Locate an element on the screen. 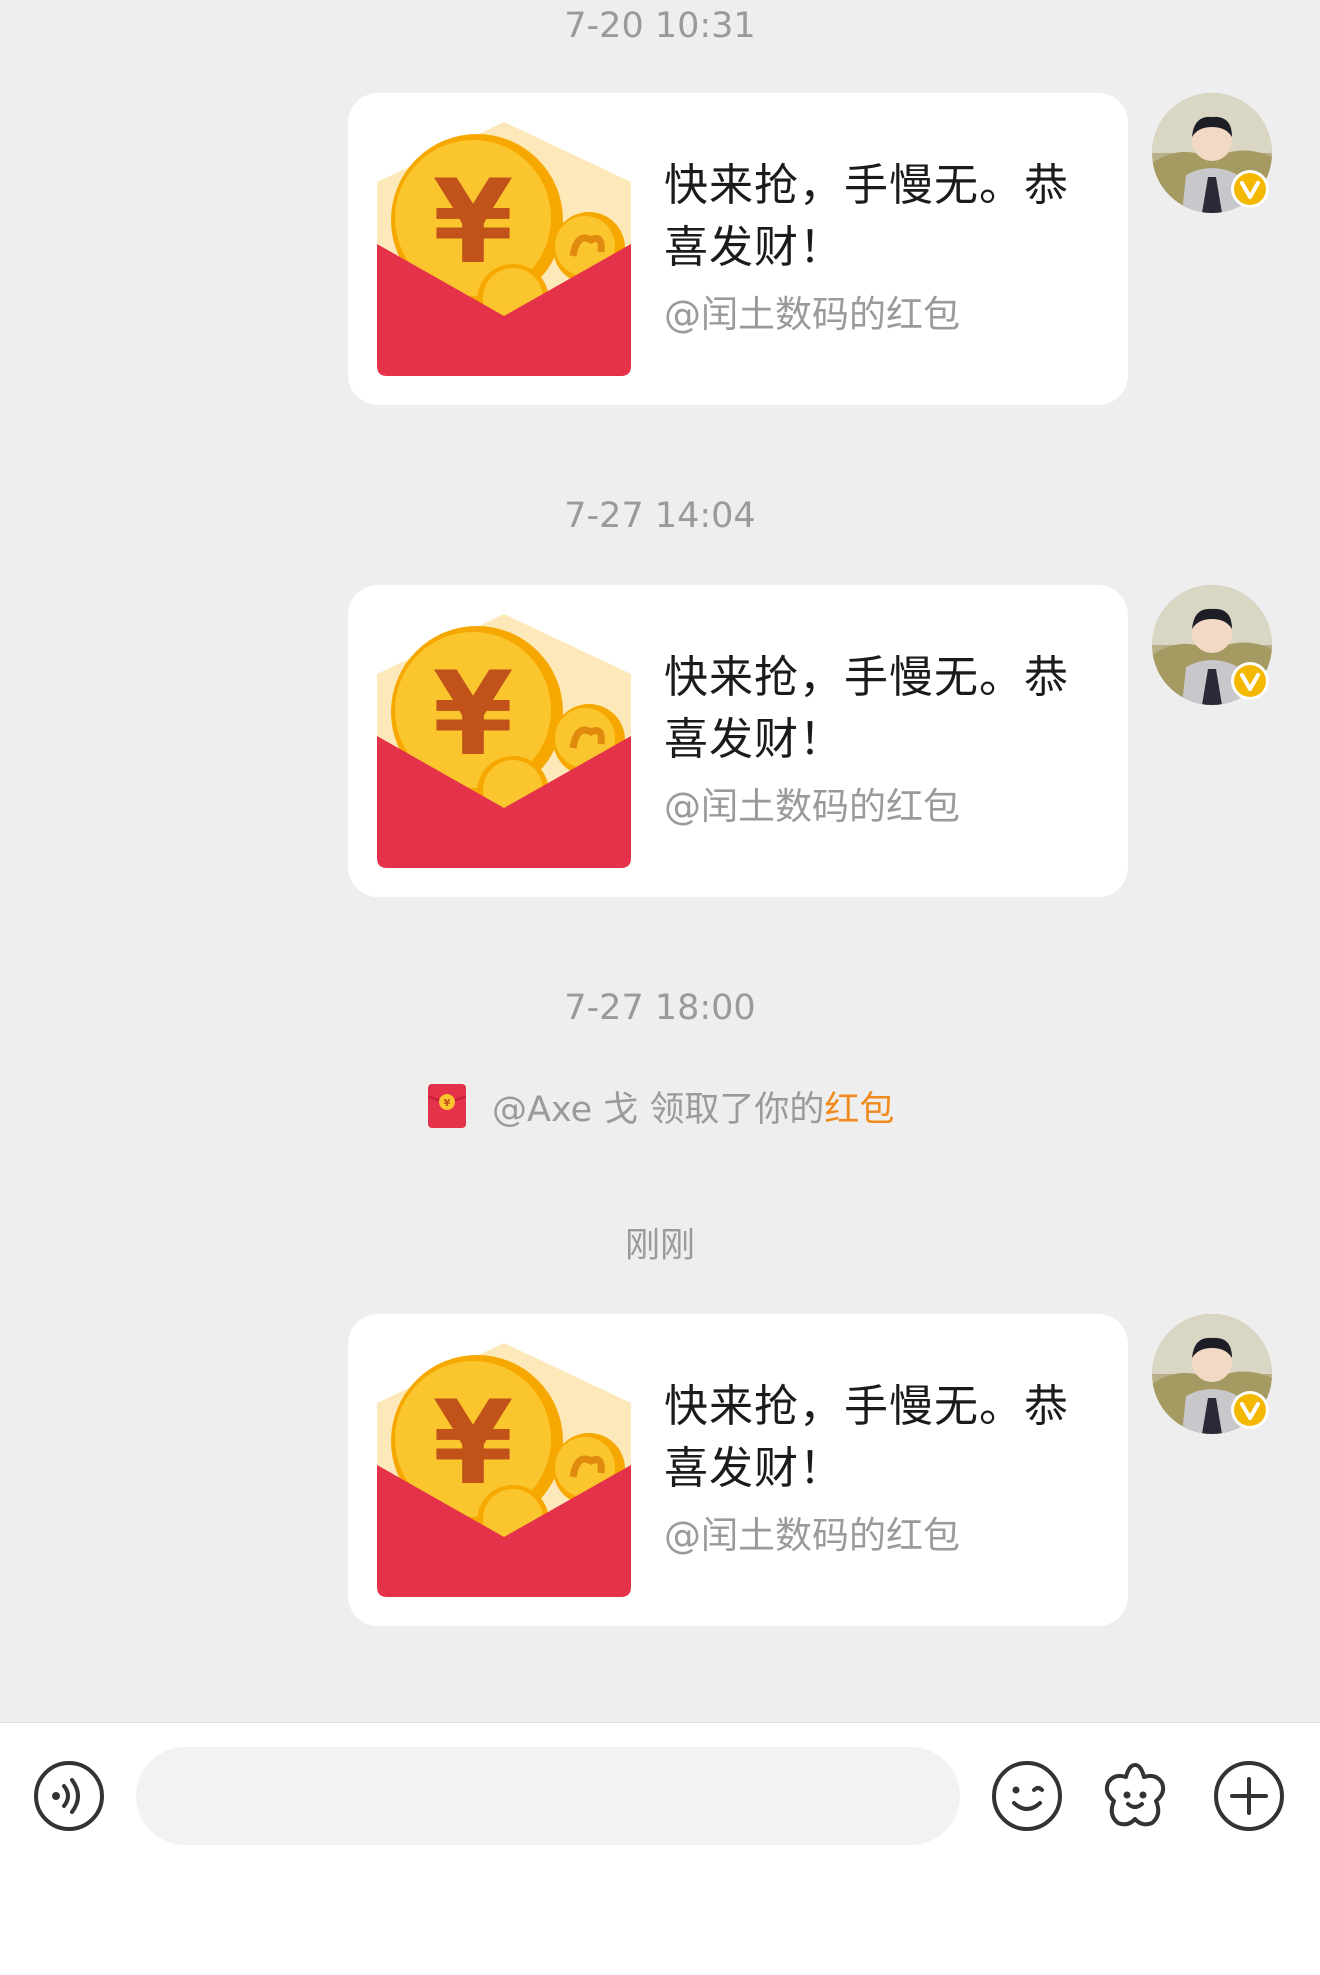 This screenshot has height=1975, width=1320. plus-icon is located at coordinates (1249, 1796).